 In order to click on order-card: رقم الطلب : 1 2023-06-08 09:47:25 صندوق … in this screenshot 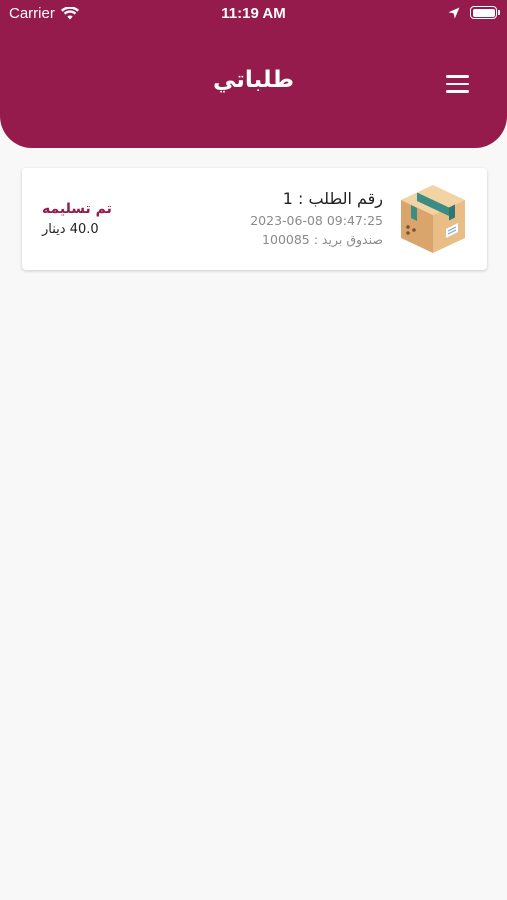, I will do `click(254, 219)`.